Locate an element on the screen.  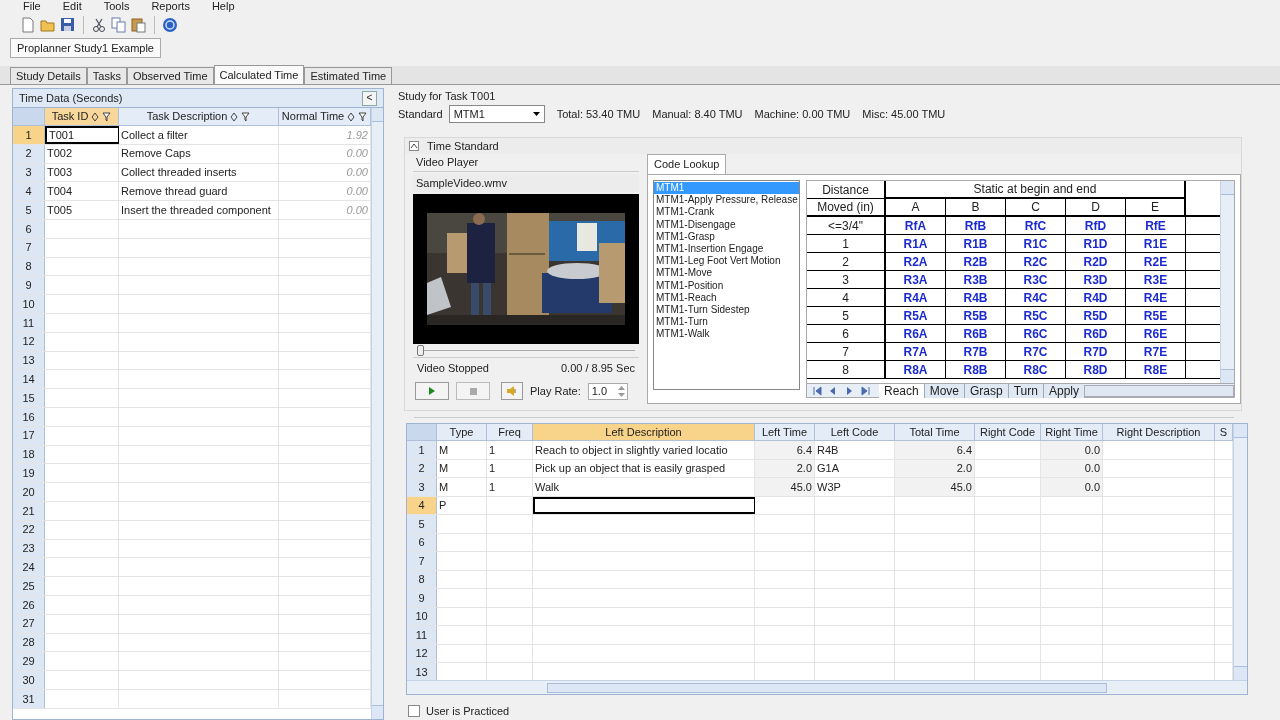
column-header: Freq is located at coordinates (510, 432).